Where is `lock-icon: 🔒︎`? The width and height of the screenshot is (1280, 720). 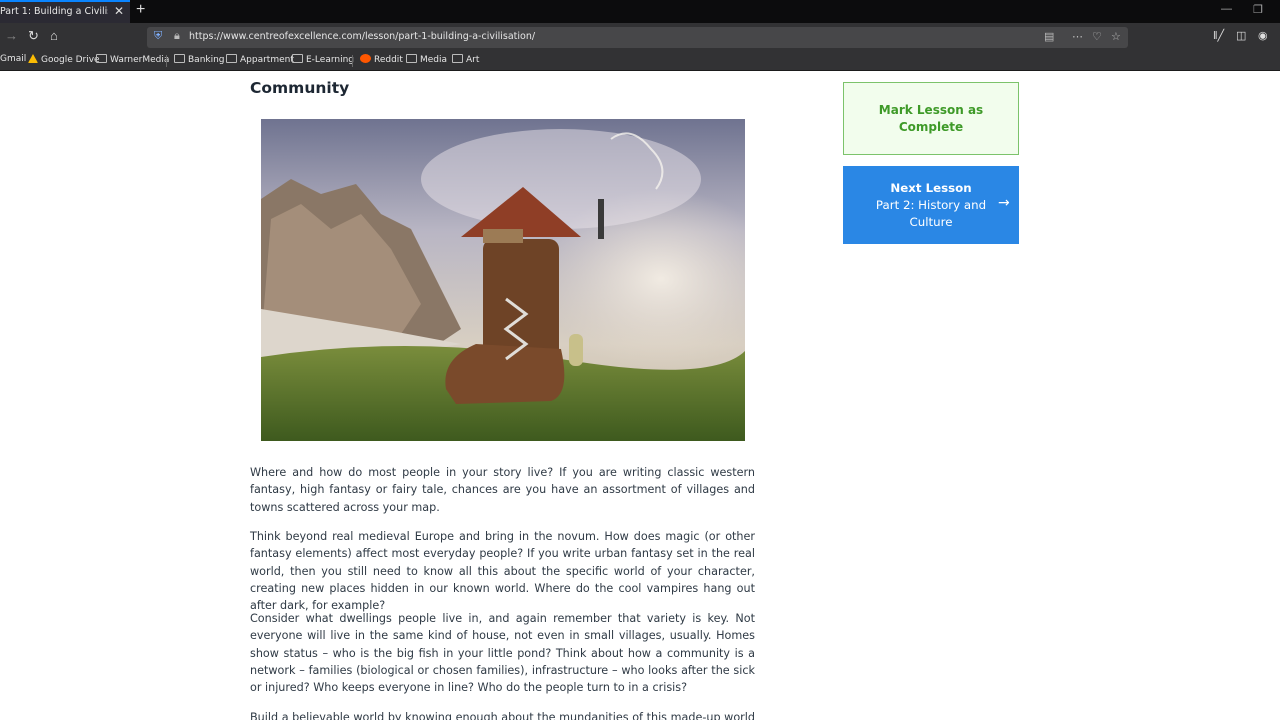 lock-icon: 🔒︎ is located at coordinates (177, 36).